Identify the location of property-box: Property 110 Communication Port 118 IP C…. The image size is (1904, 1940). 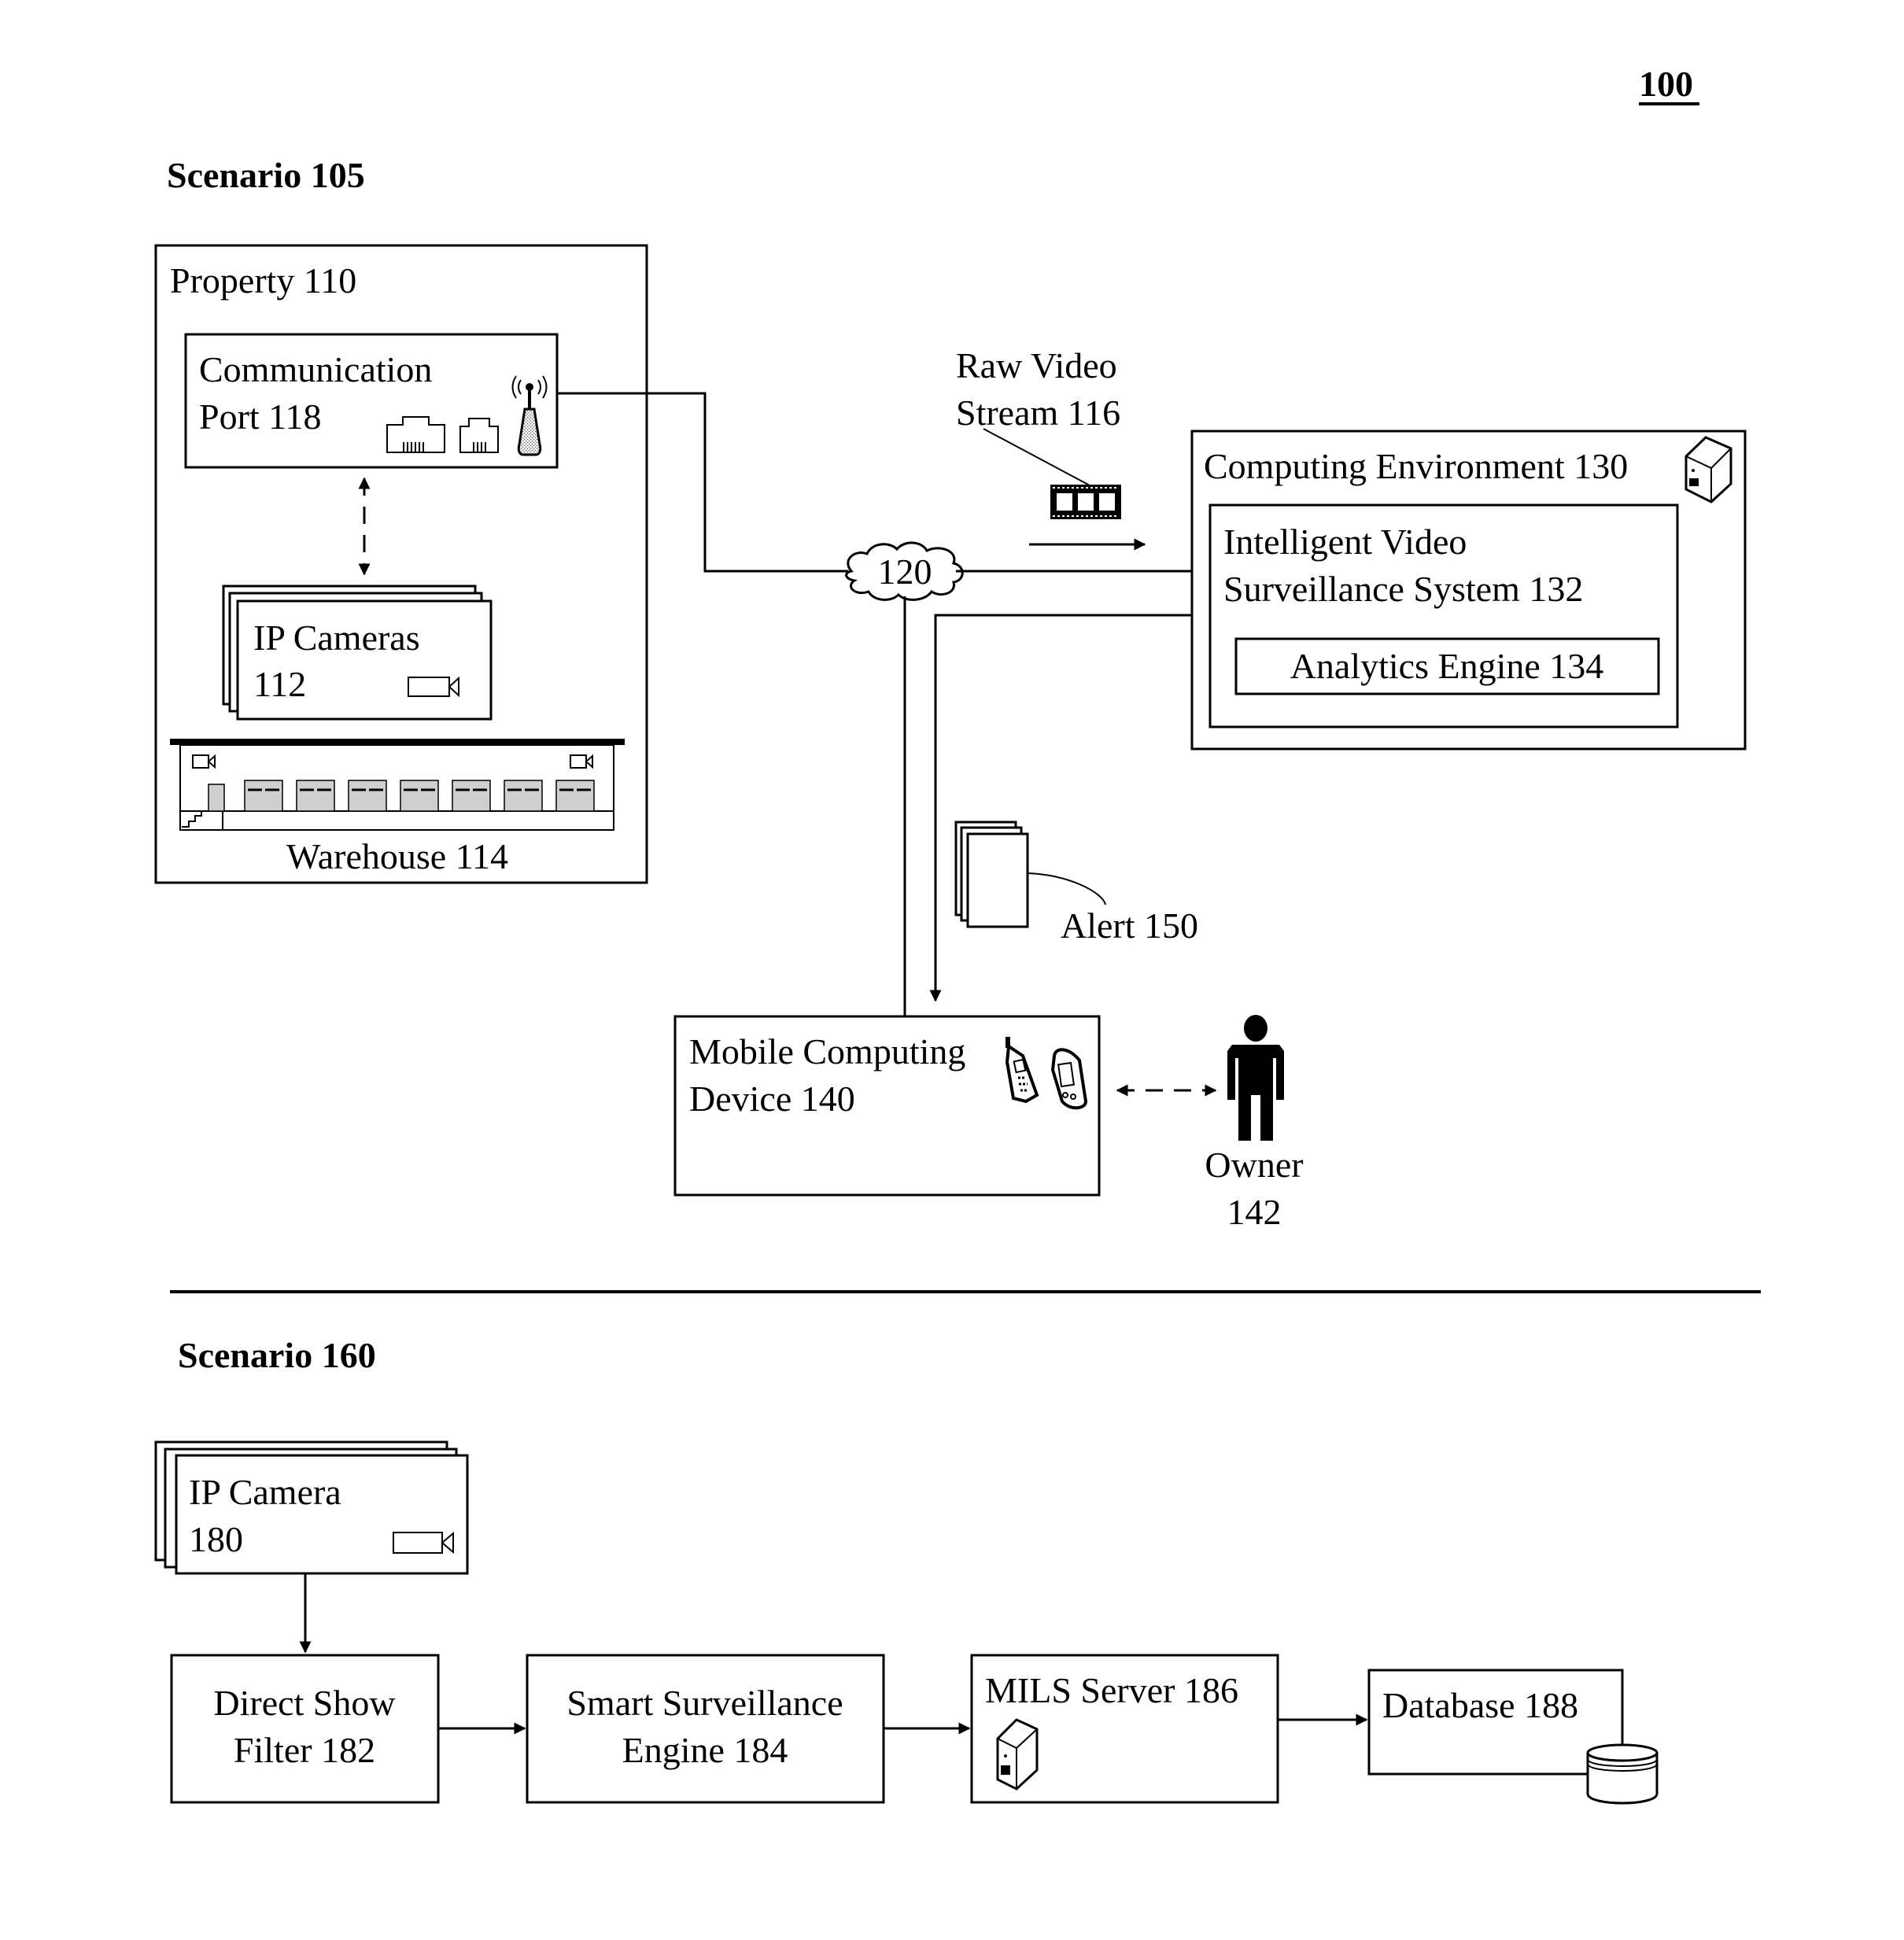
(401, 564).